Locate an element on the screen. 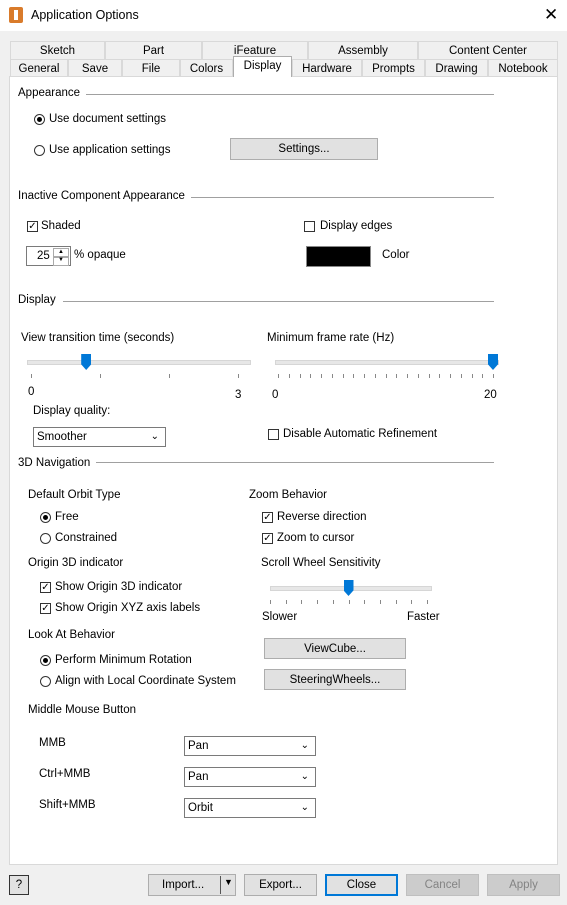  view-transition-label: View transition time (seconds) is located at coordinates (98, 338).